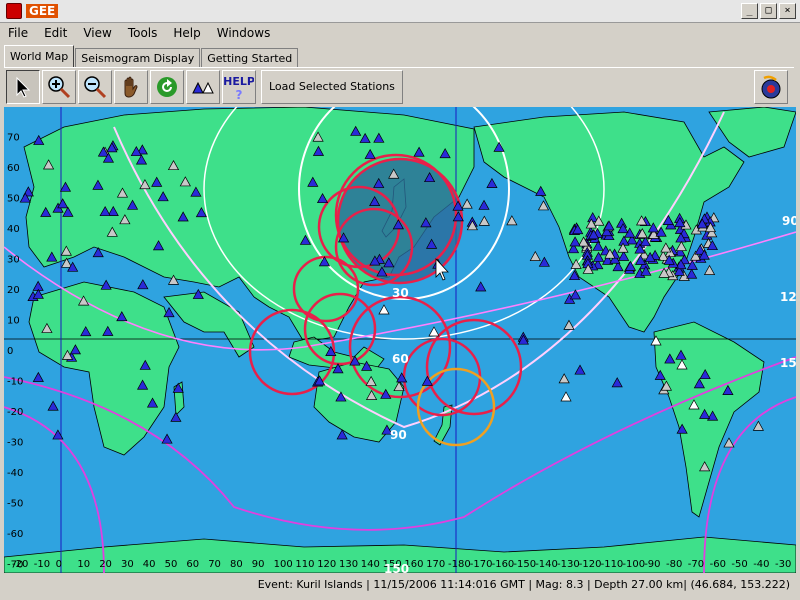 The image size is (800, 600). Describe the element at coordinates (370, 564) in the screenshot. I see `longitude-tick-label: 140` at that location.